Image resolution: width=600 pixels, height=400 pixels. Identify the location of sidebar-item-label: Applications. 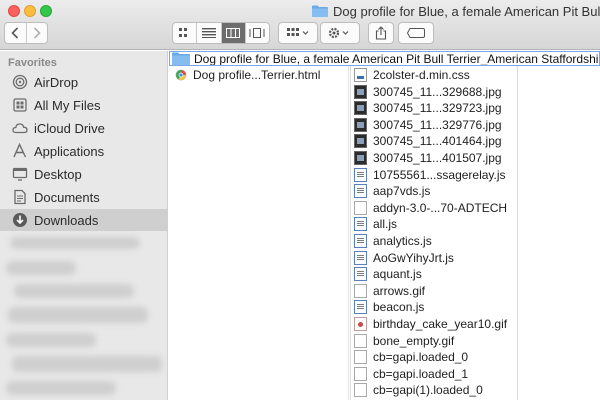
(69, 151).